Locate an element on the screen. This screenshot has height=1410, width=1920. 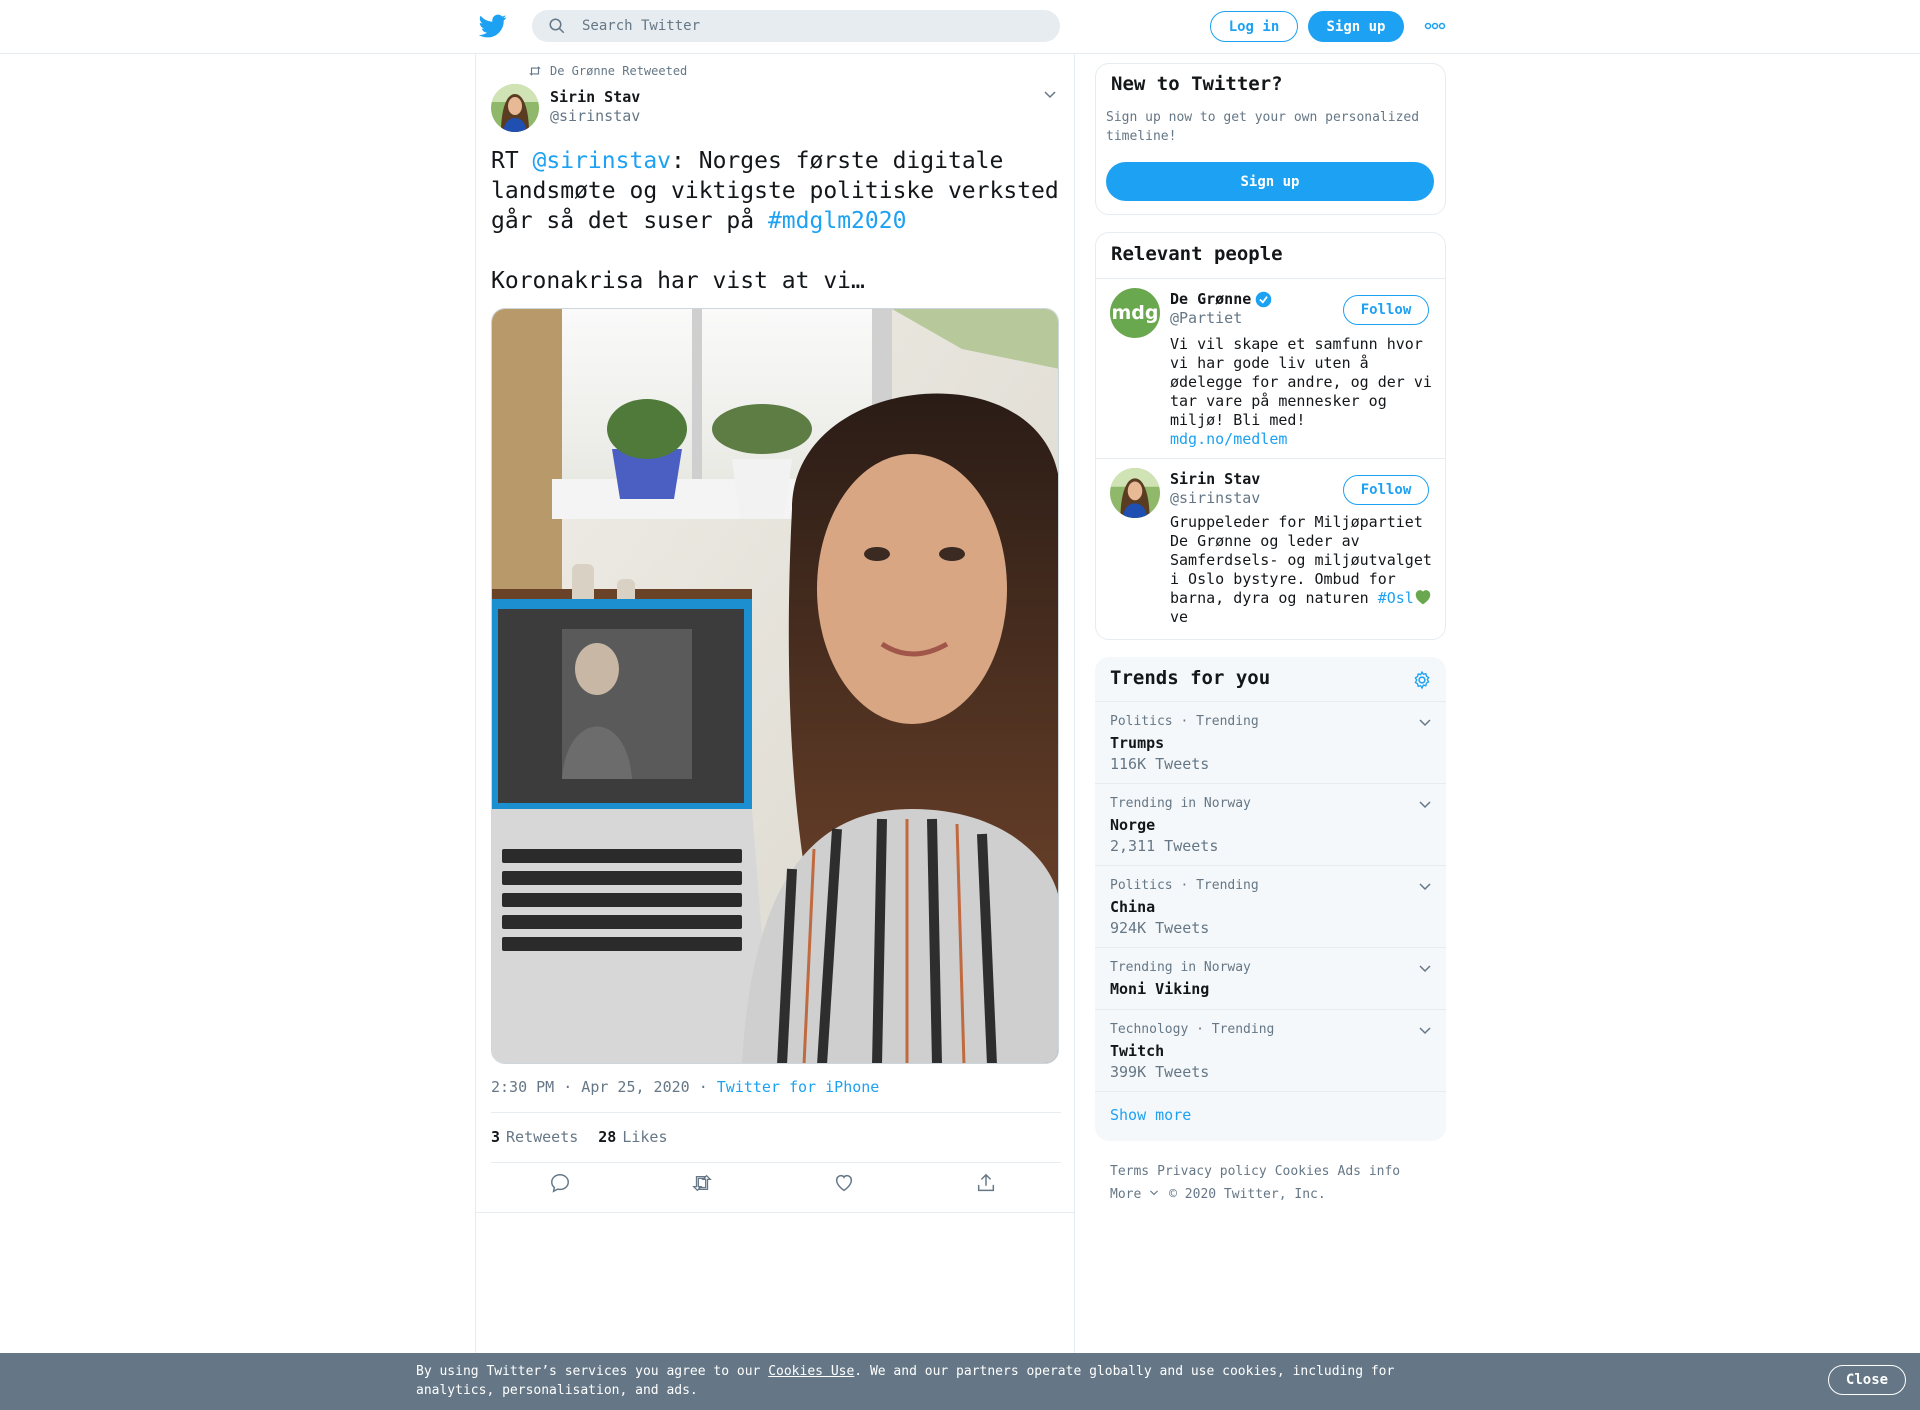
mdg-logo: mdg is located at coordinates (1135, 313).